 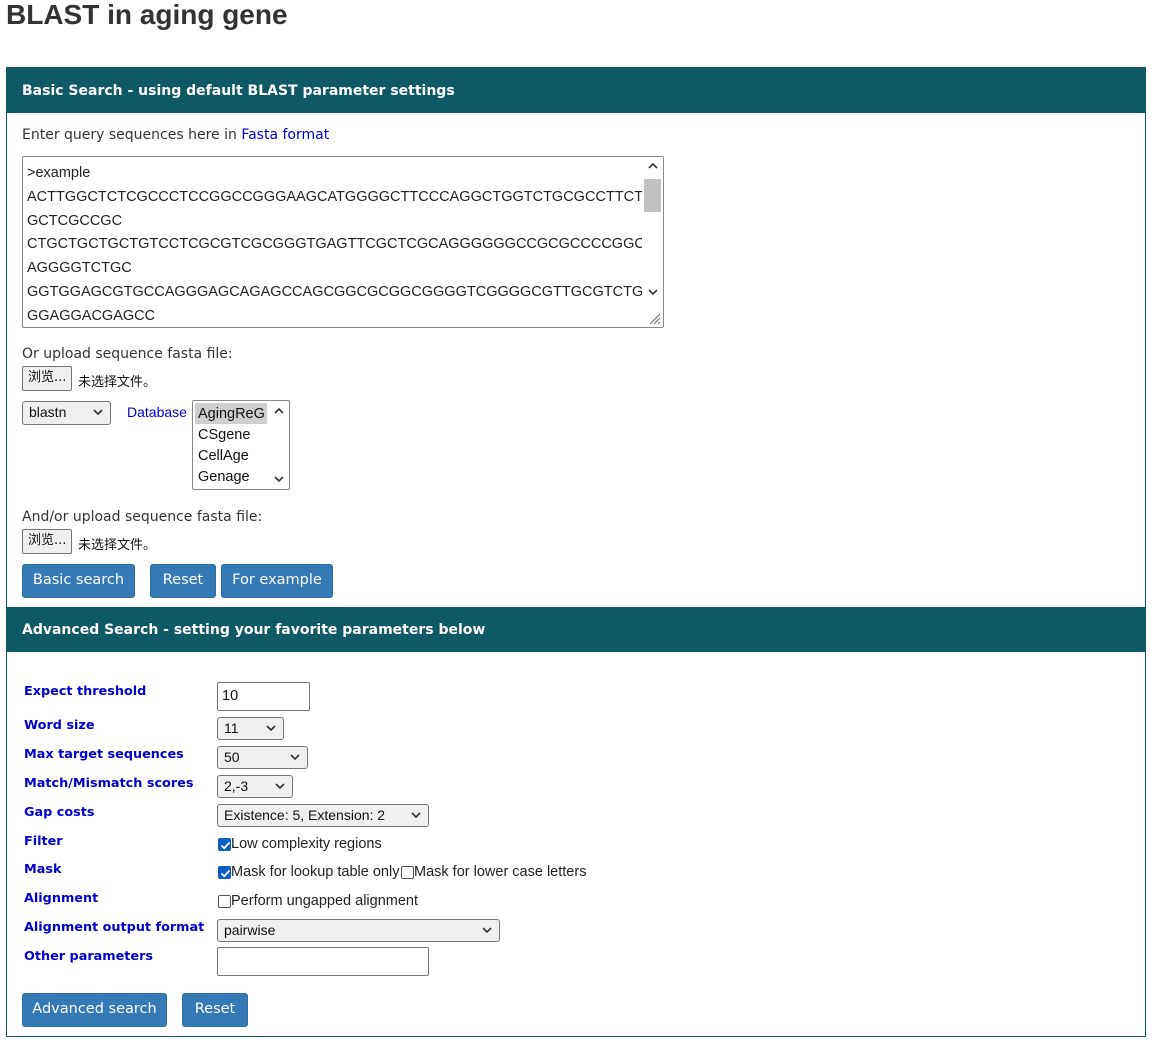 I want to click on max-targets-select: 50, so click(x=262, y=757).